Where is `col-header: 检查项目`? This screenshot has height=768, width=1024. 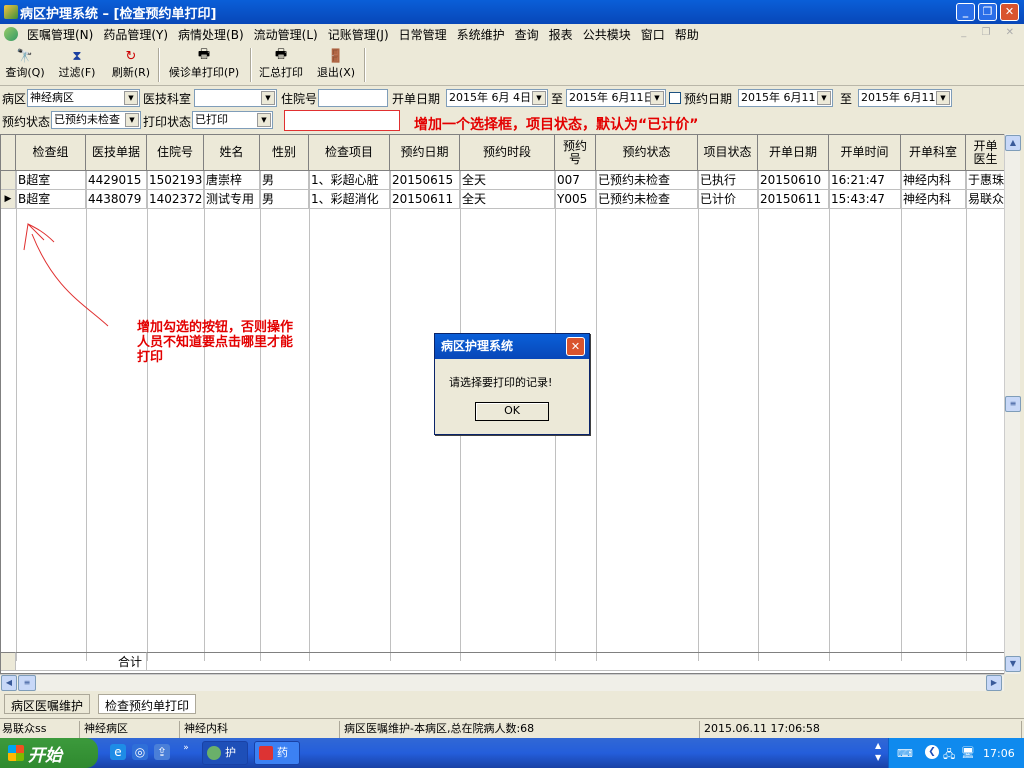 col-header: 检查项目 is located at coordinates (349, 153).